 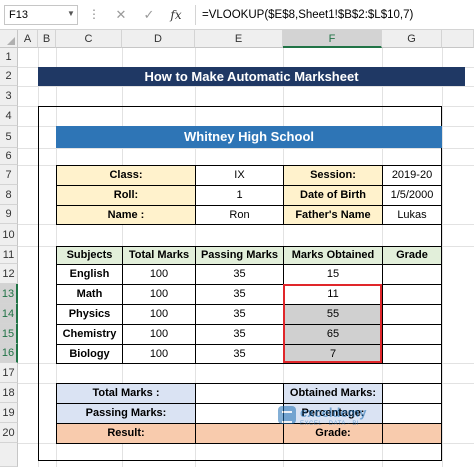 What do you see at coordinates (126, 195) in the screenshot?
I see `roll-label: Roll:` at bounding box center [126, 195].